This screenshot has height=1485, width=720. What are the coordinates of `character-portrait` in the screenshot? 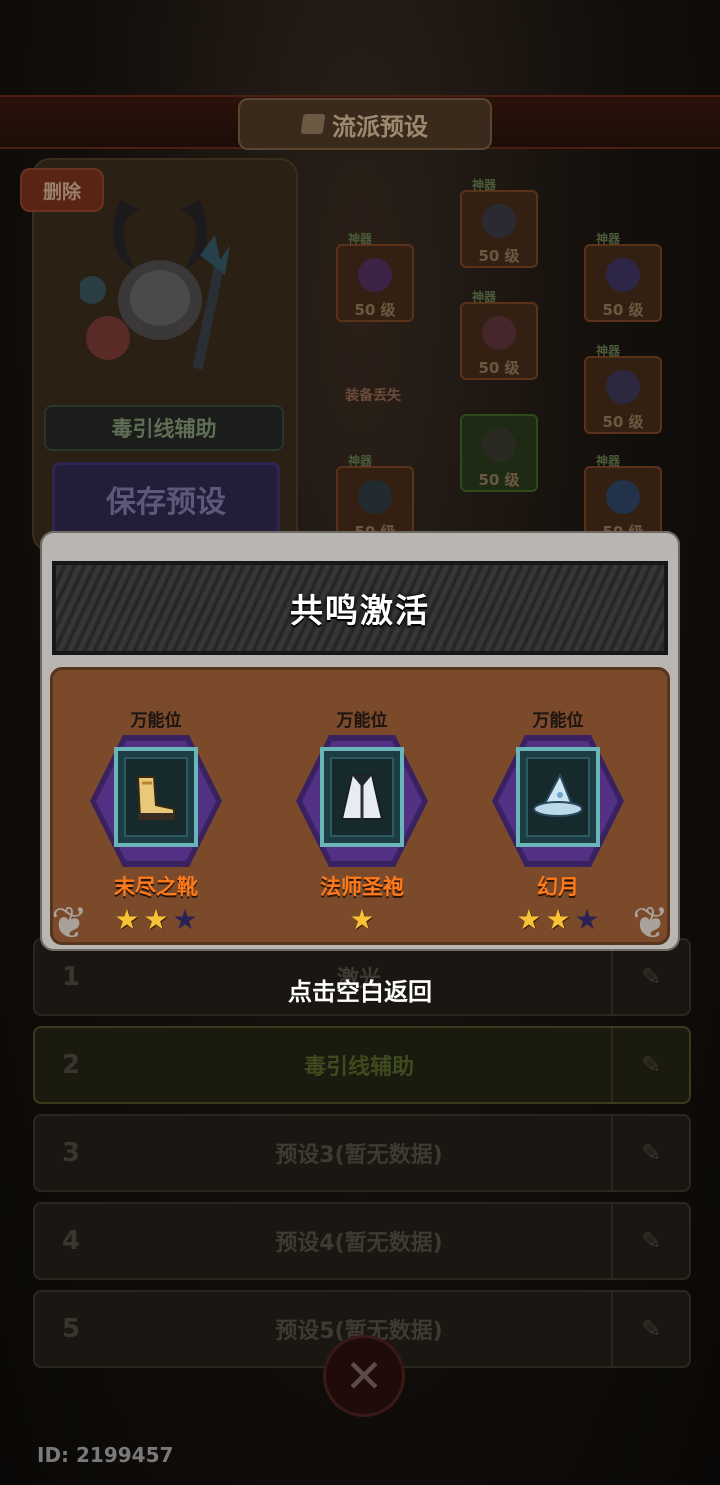 It's located at (155, 285).